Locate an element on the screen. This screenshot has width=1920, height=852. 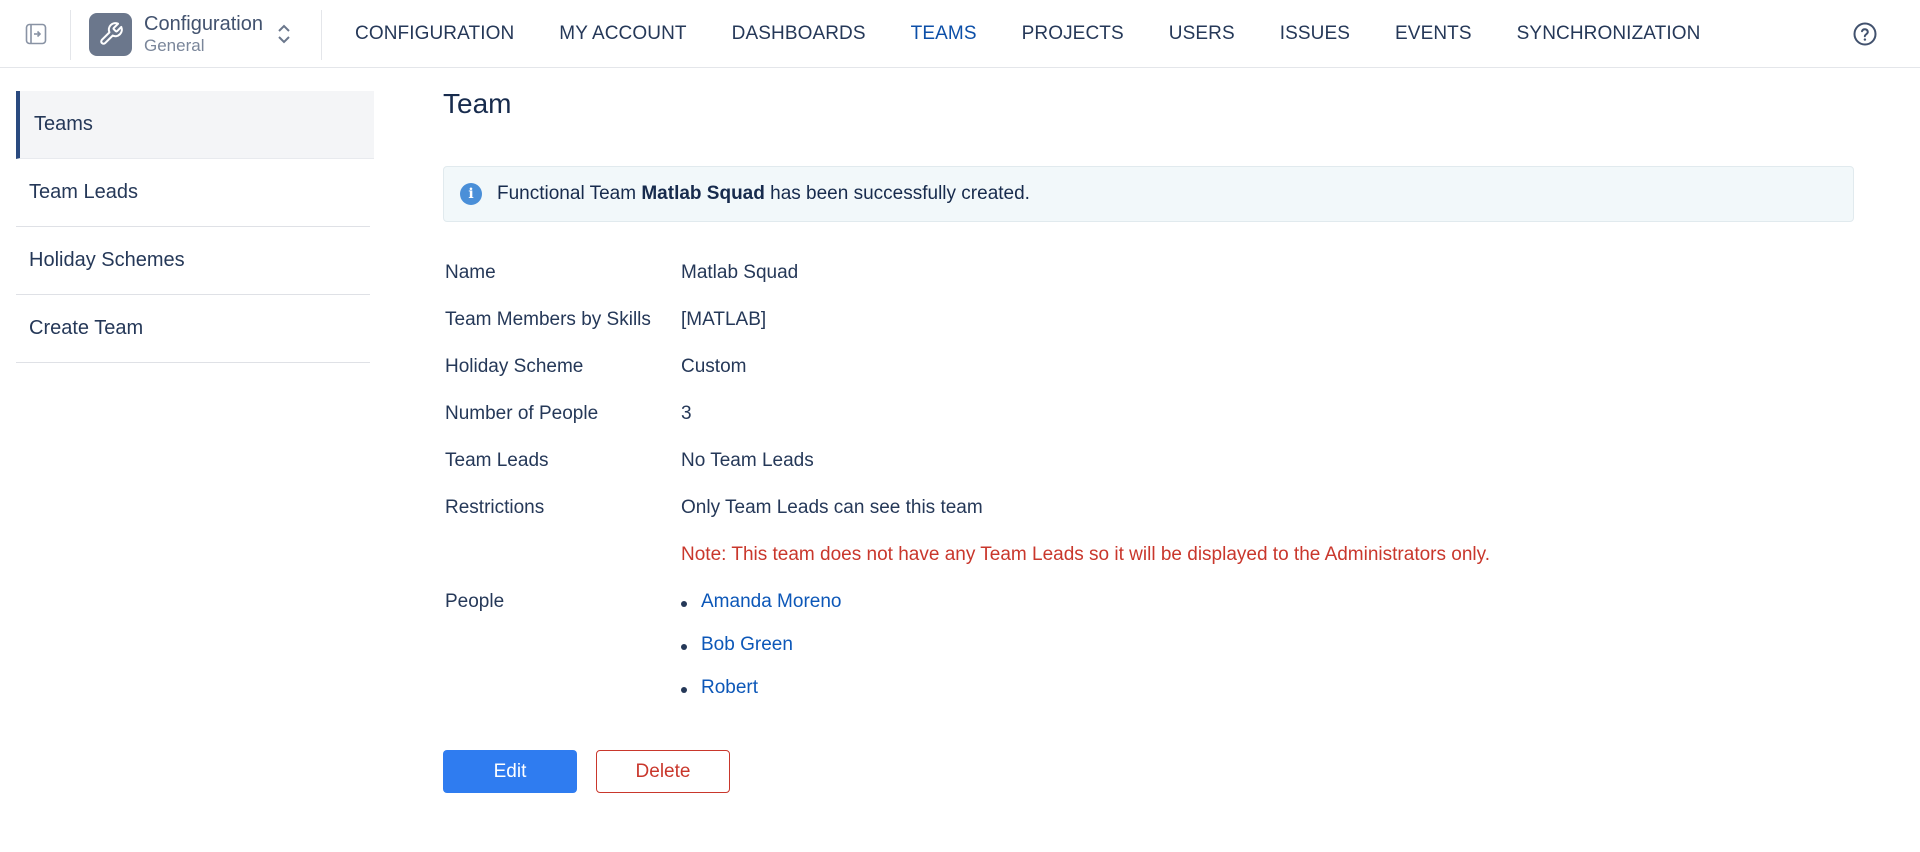
list-item: Robert is located at coordinates (1263, 698).